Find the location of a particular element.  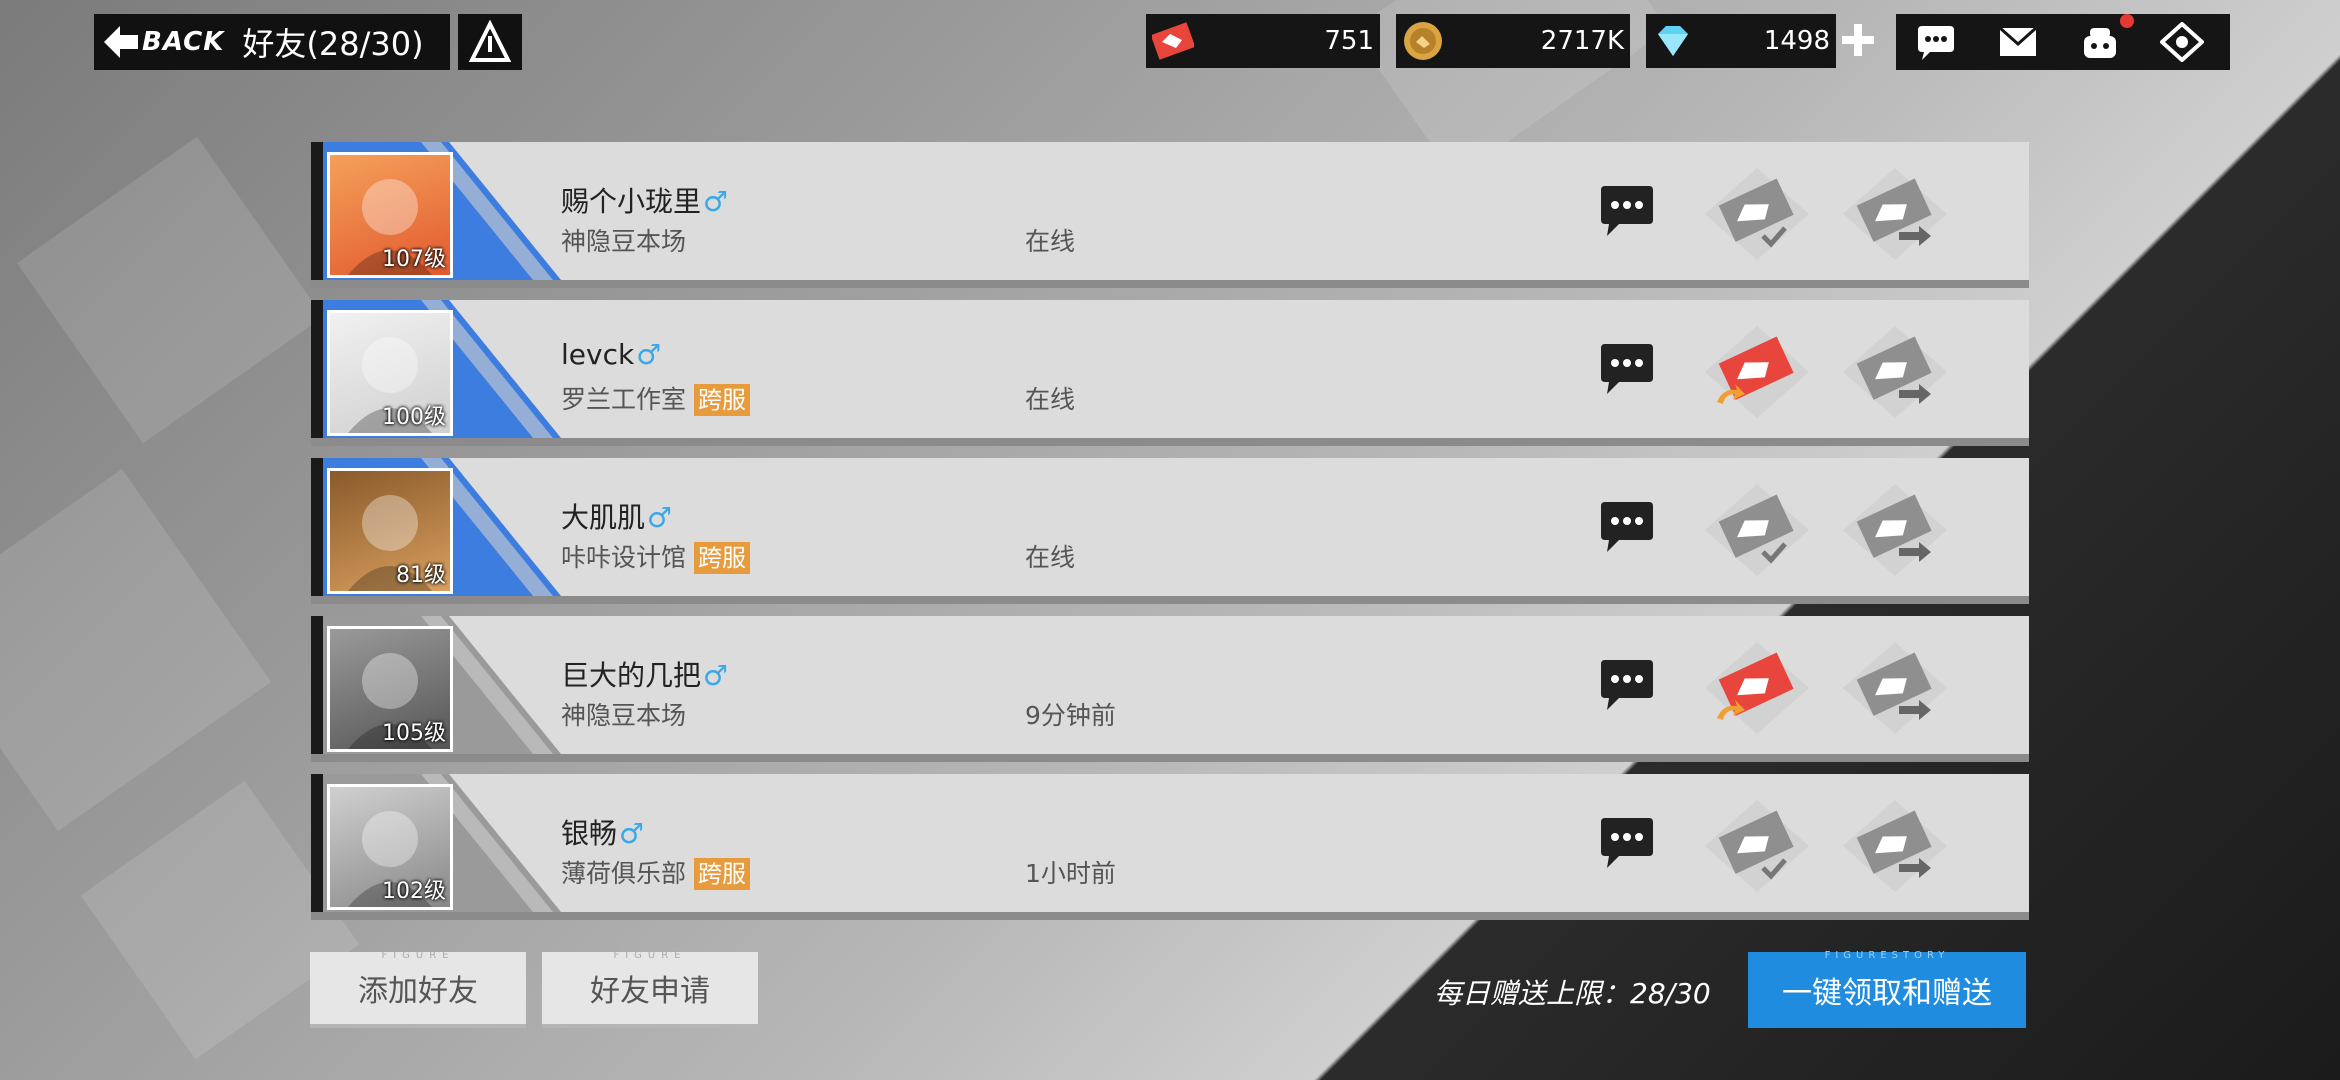

online-status: 9分钟前 is located at coordinates (1070, 715).